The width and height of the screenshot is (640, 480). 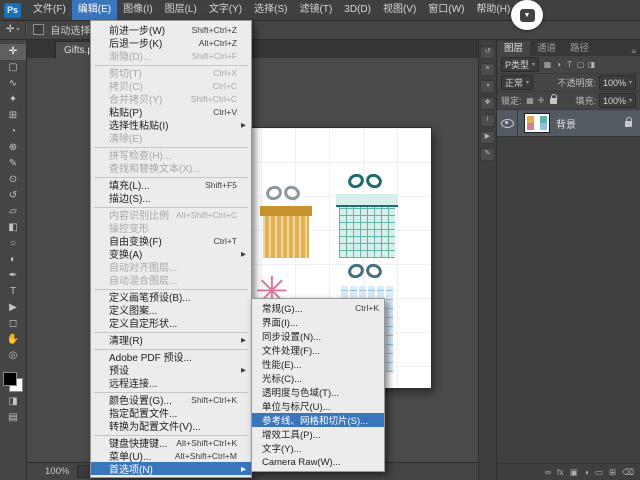 What do you see at coordinates (10, 379) in the screenshot?
I see `foreground-color-swatch` at bounding box center [10, 379].